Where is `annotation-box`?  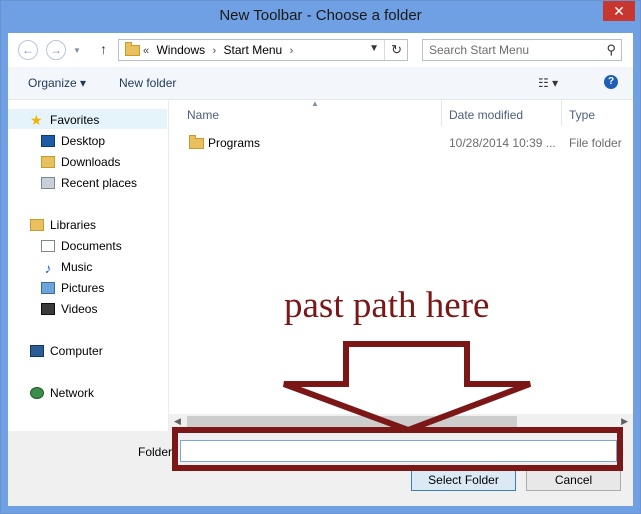
annotation-box is located at coordinates (397, 449).